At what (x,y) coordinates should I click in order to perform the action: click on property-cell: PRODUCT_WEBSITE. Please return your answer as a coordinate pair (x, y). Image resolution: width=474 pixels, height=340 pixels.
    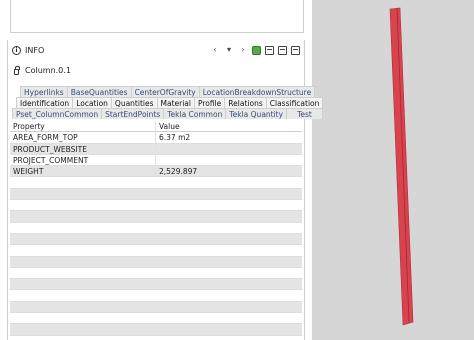
    Looking at the image, I should click on (83, 148).